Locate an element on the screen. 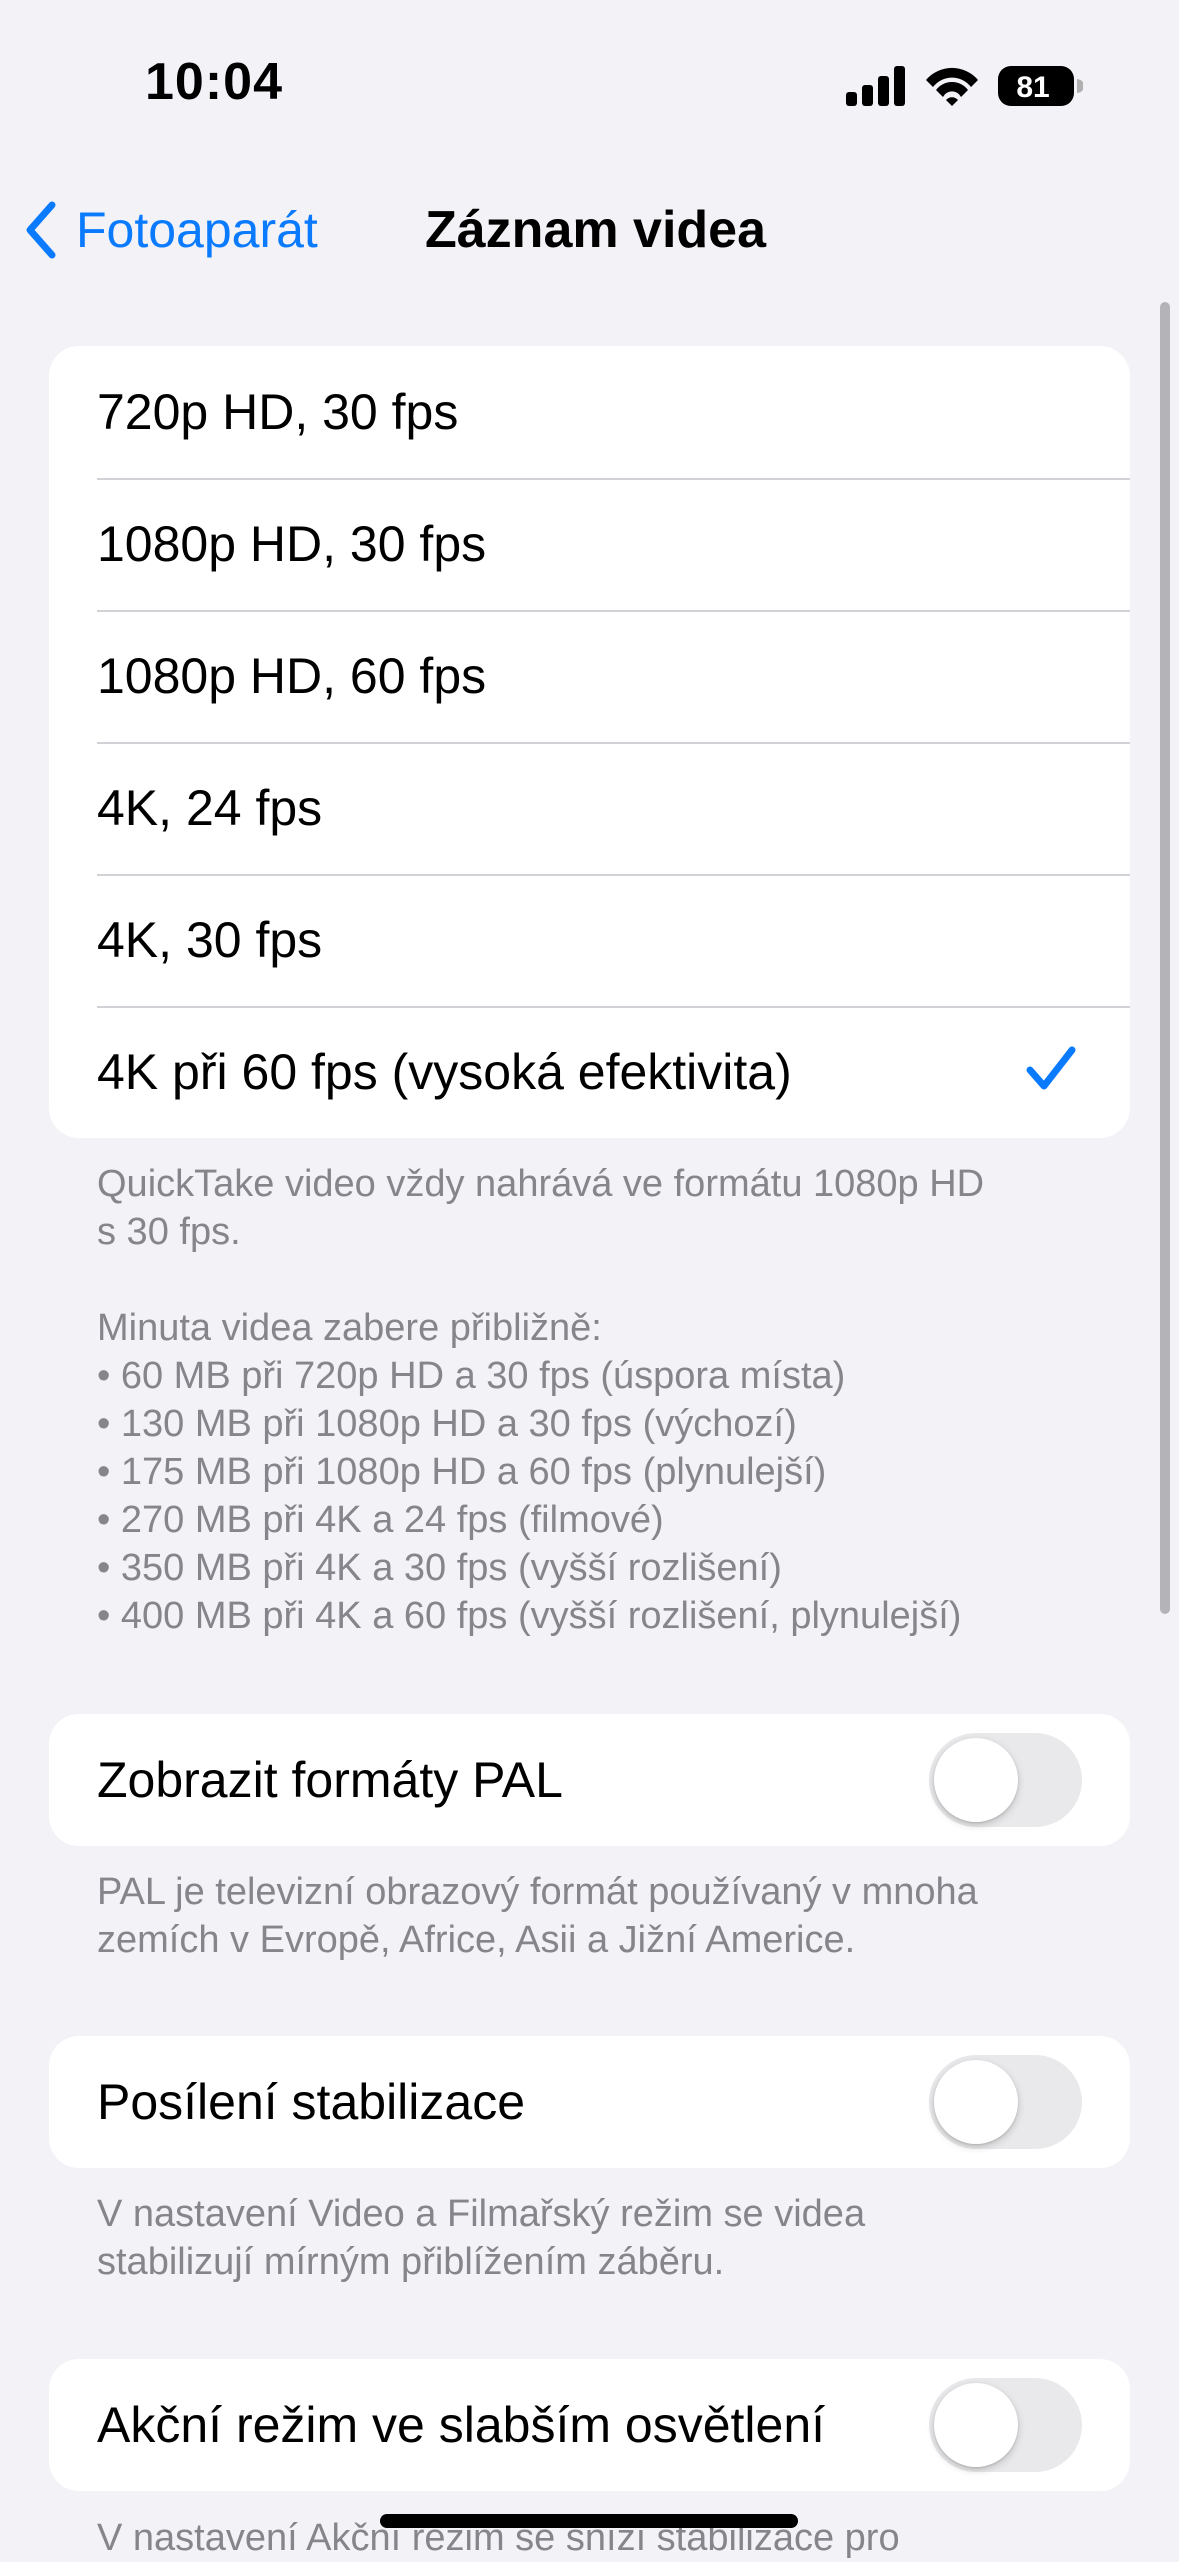 The image size is (1179, 2562). chevron-left-icon is located at coordinates (41, 230).